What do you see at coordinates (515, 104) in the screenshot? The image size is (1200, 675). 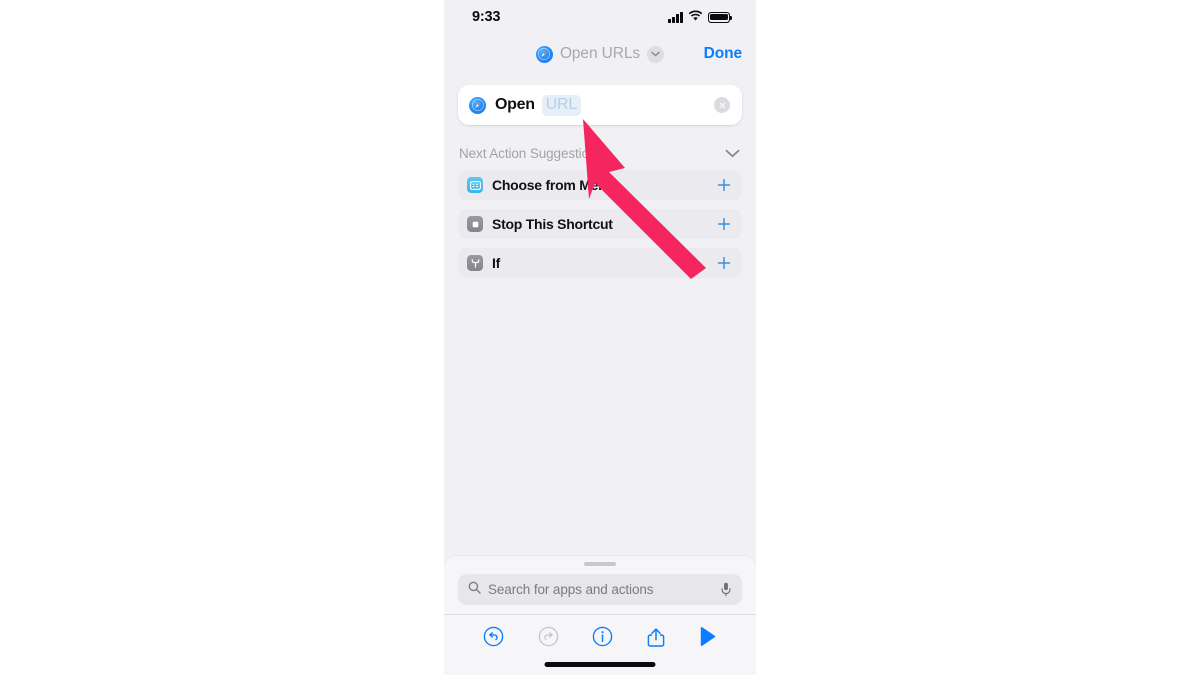 I see `action-label: Open` at bounding box center [515, 104].